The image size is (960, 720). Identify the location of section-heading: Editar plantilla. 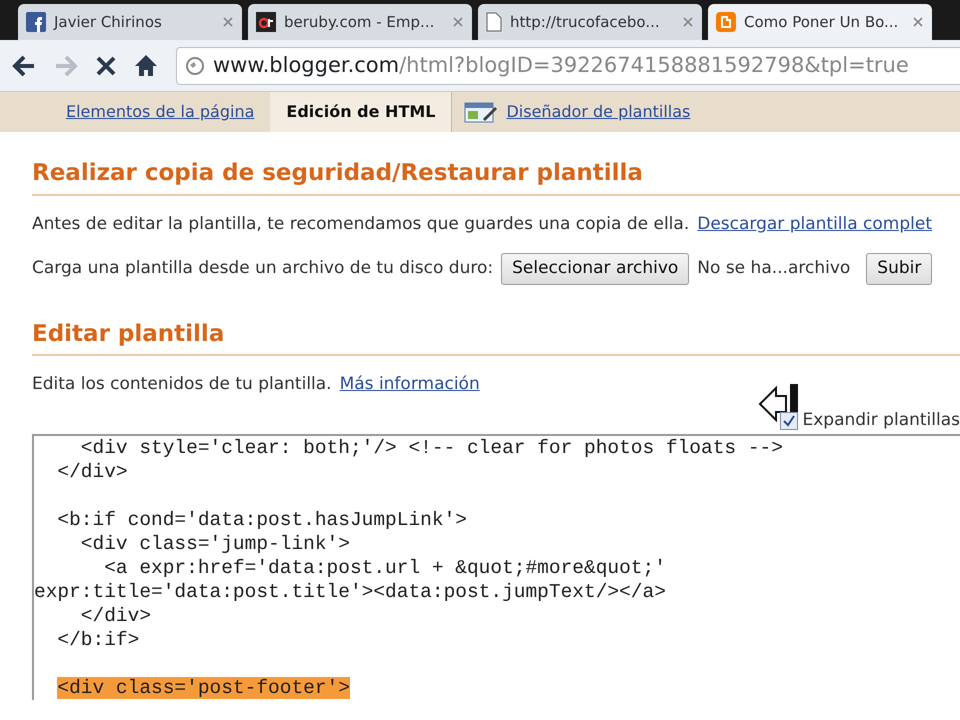
(496, 320).